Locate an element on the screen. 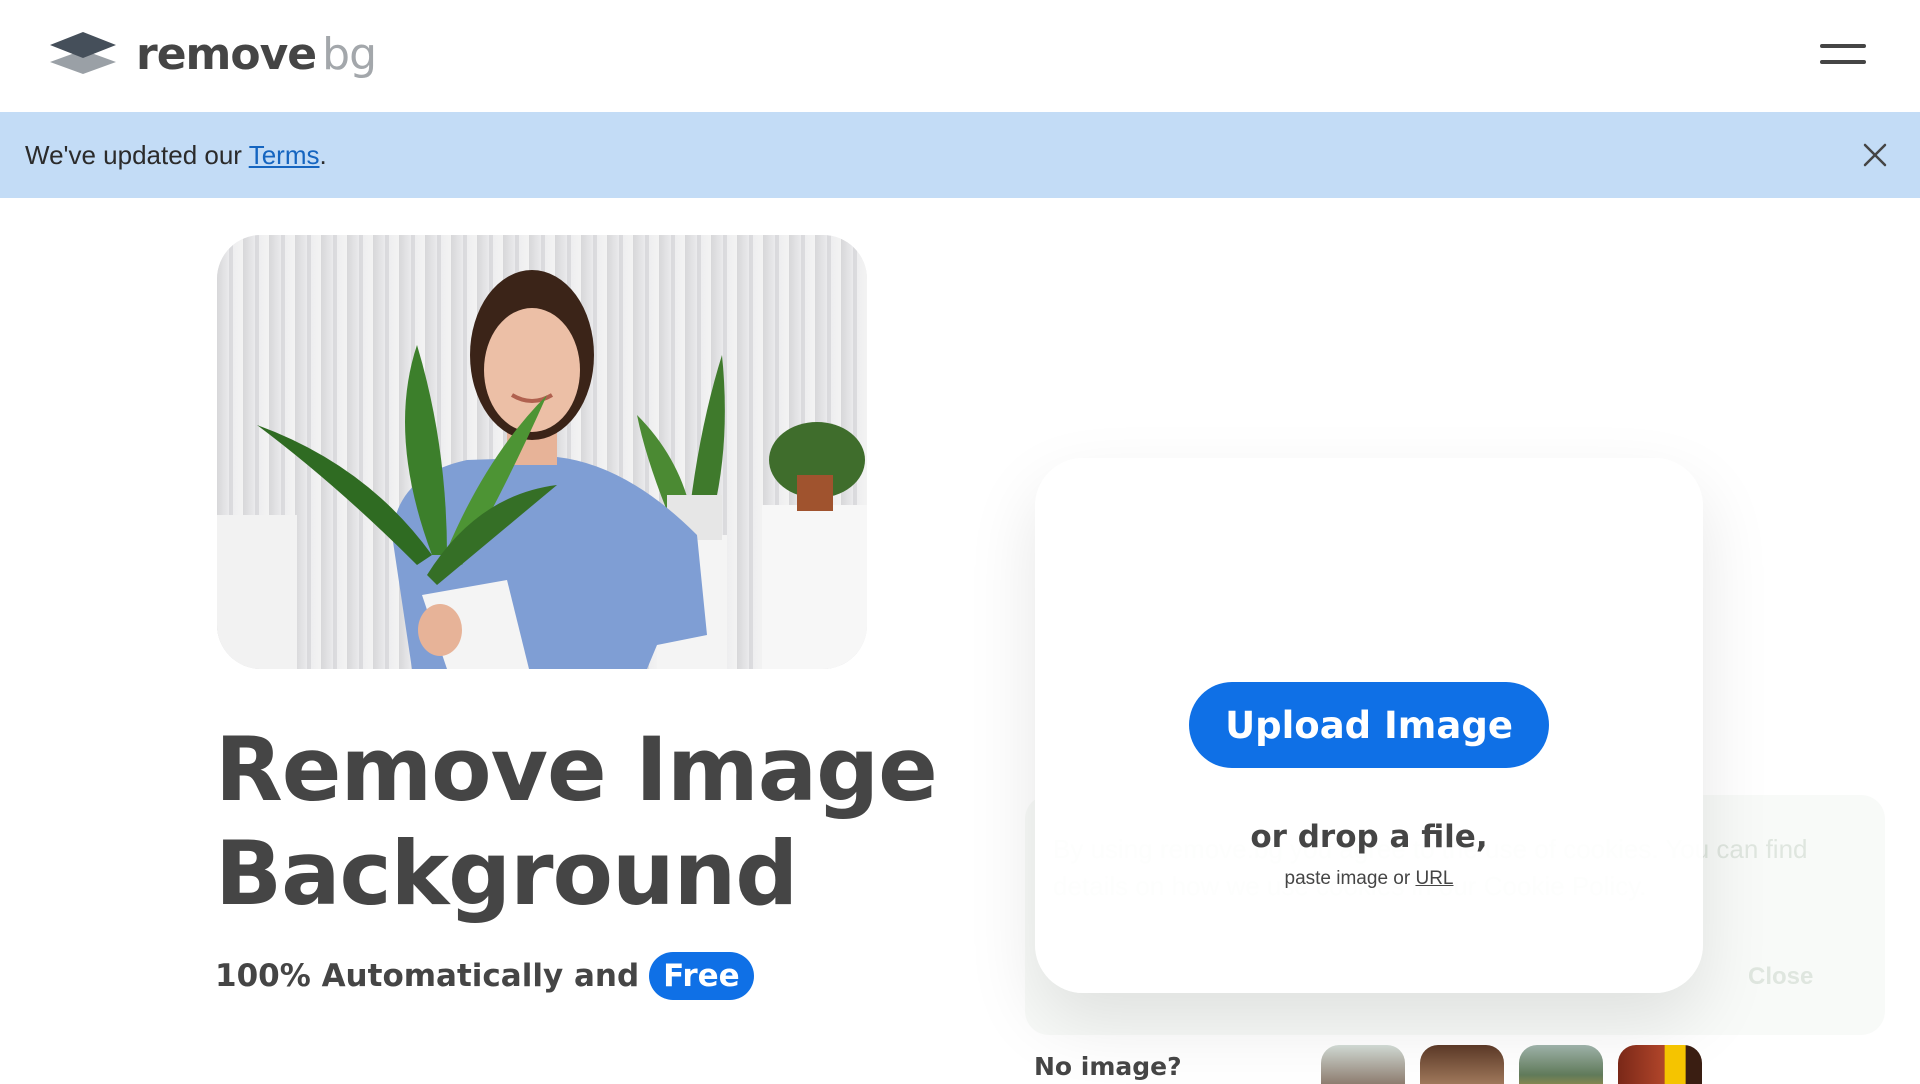 The height and width of the screenshot is (1084, 1920). hero-photo is located at coordinates (542, 452).